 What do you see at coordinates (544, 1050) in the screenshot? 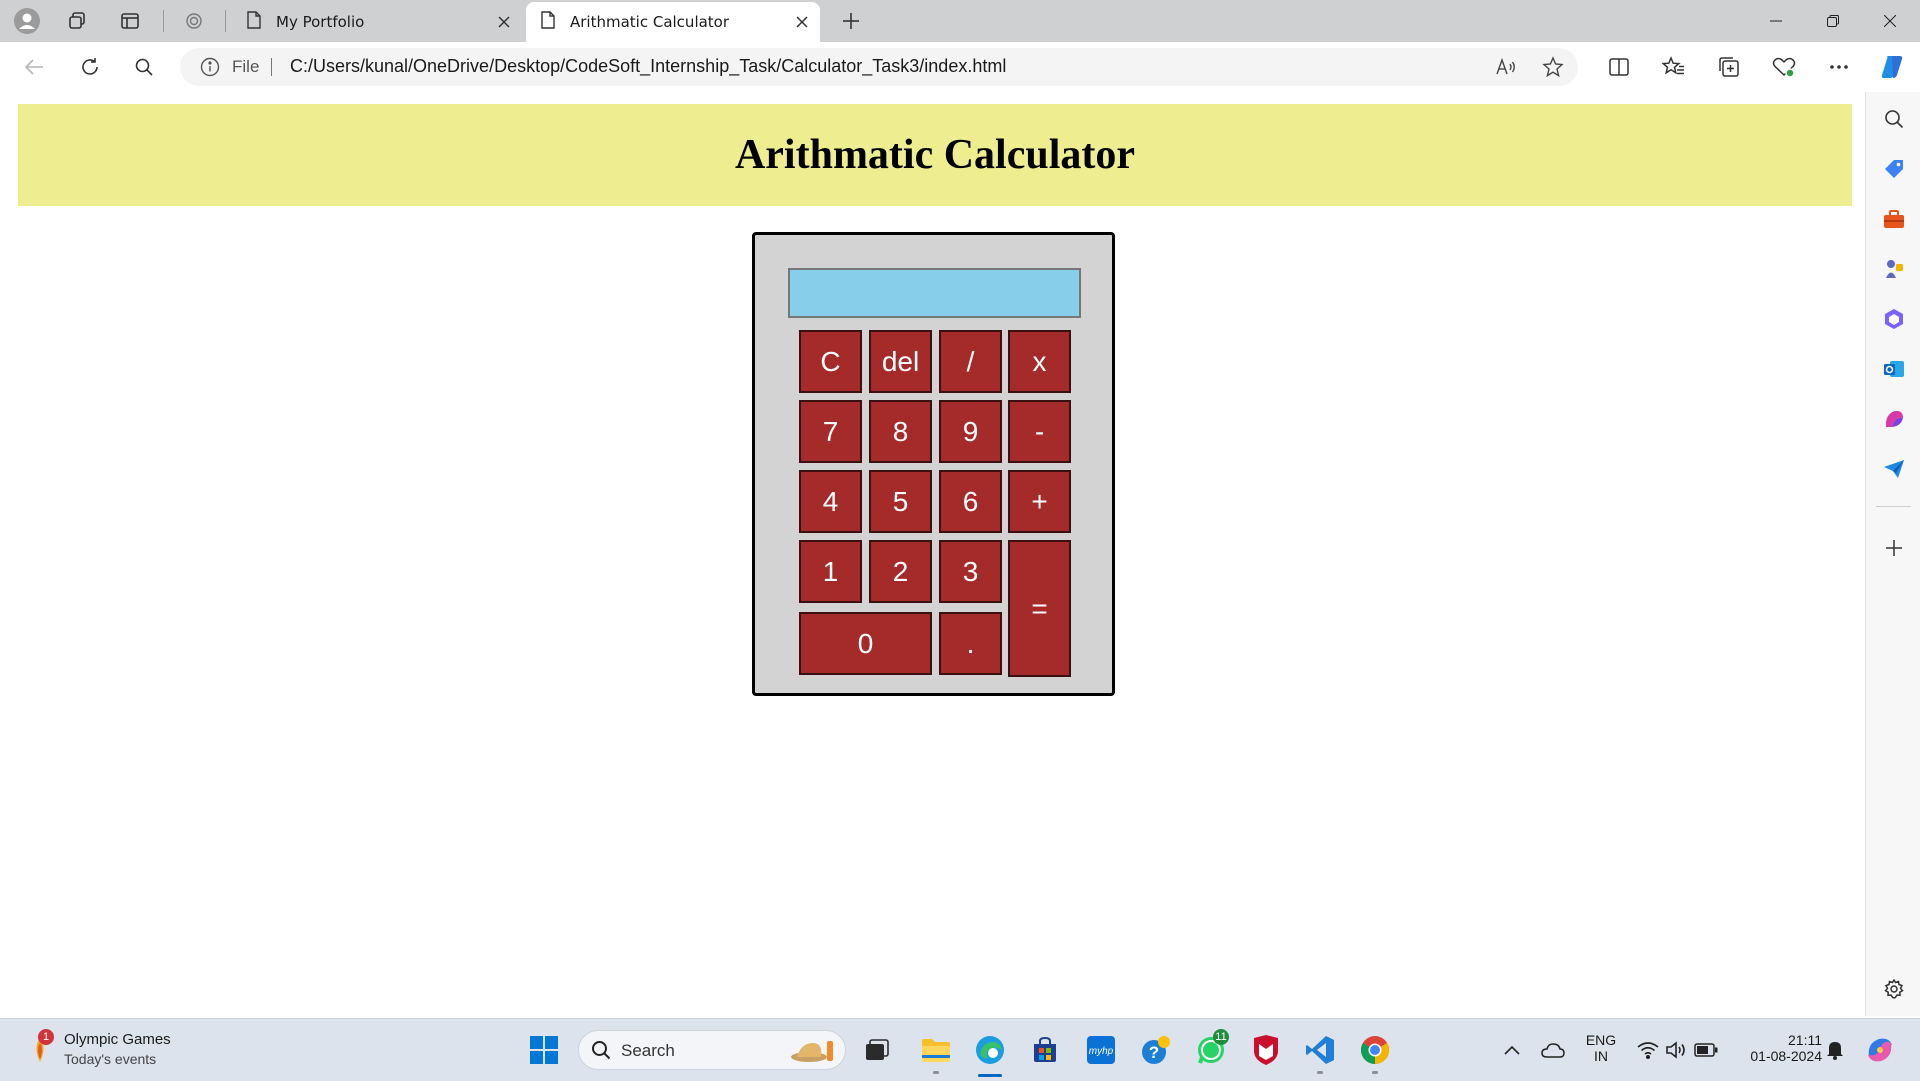
I see `windows-start-icon` at bounding box center [544, 1050].